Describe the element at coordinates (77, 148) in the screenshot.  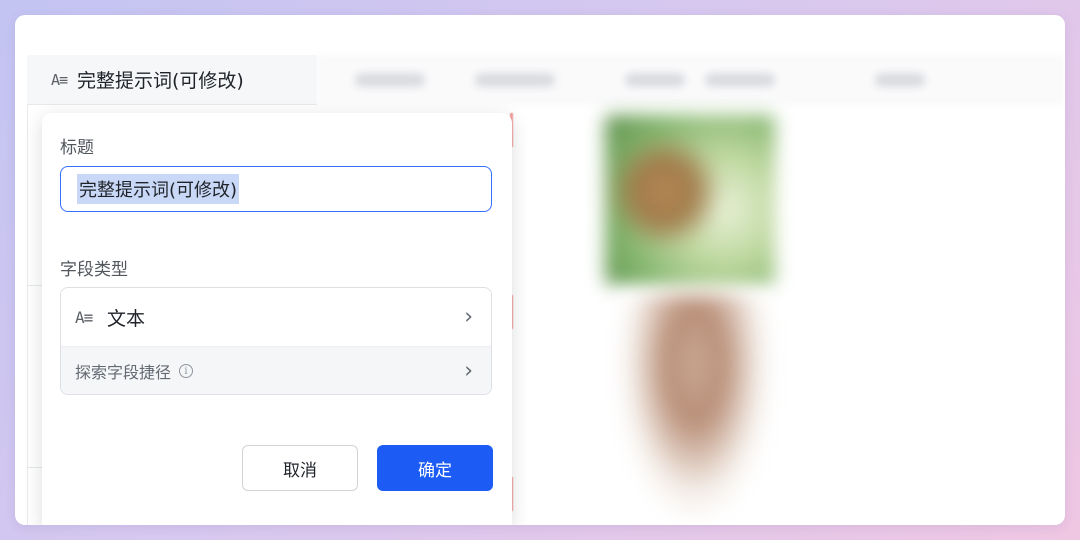
I see `title-label: 标题` at that location.